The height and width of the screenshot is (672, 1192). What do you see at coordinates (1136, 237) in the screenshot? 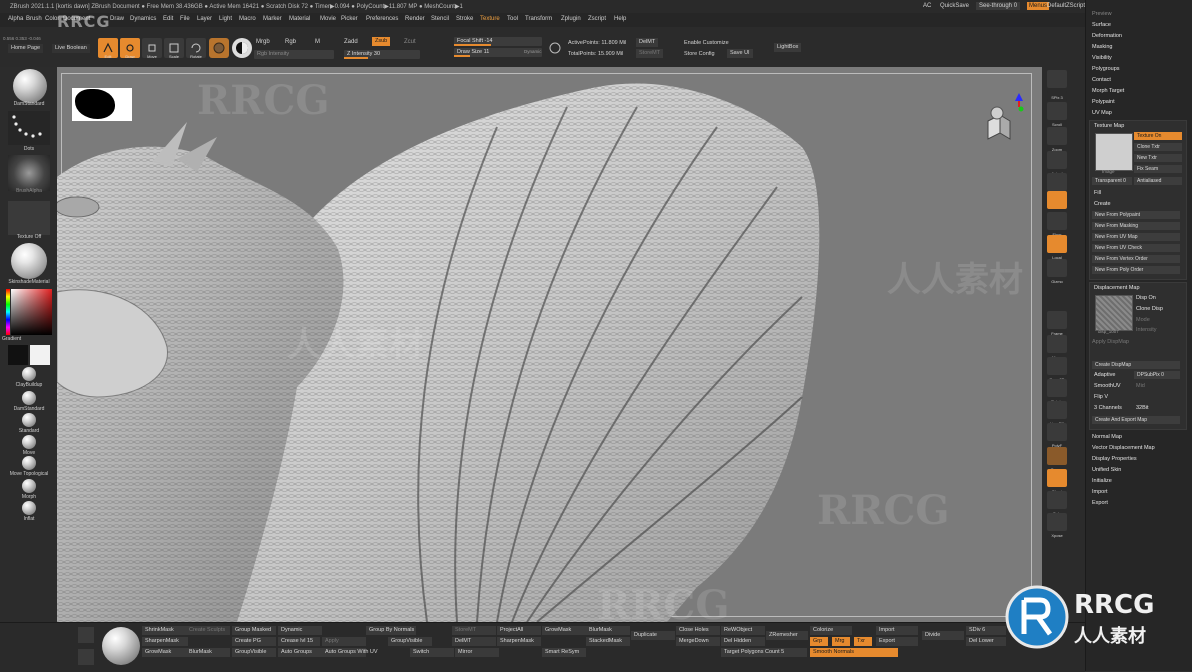
I see `new-from-uv-map-button: New From UV Map` at bounding box center [1136, 237].